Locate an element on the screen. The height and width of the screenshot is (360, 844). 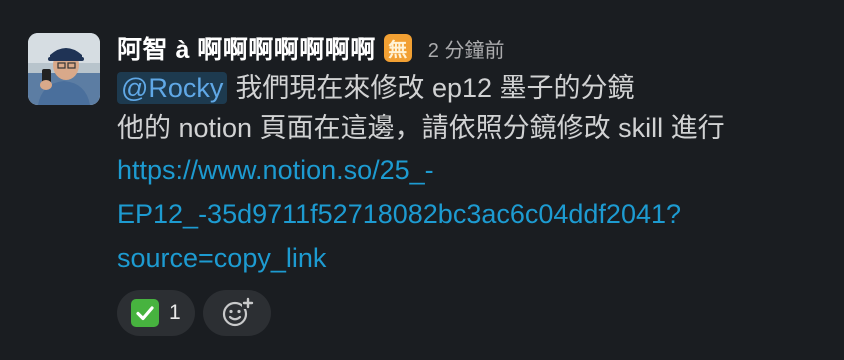
link-line-3: source=copy_link is located at coordinates (222, 258).